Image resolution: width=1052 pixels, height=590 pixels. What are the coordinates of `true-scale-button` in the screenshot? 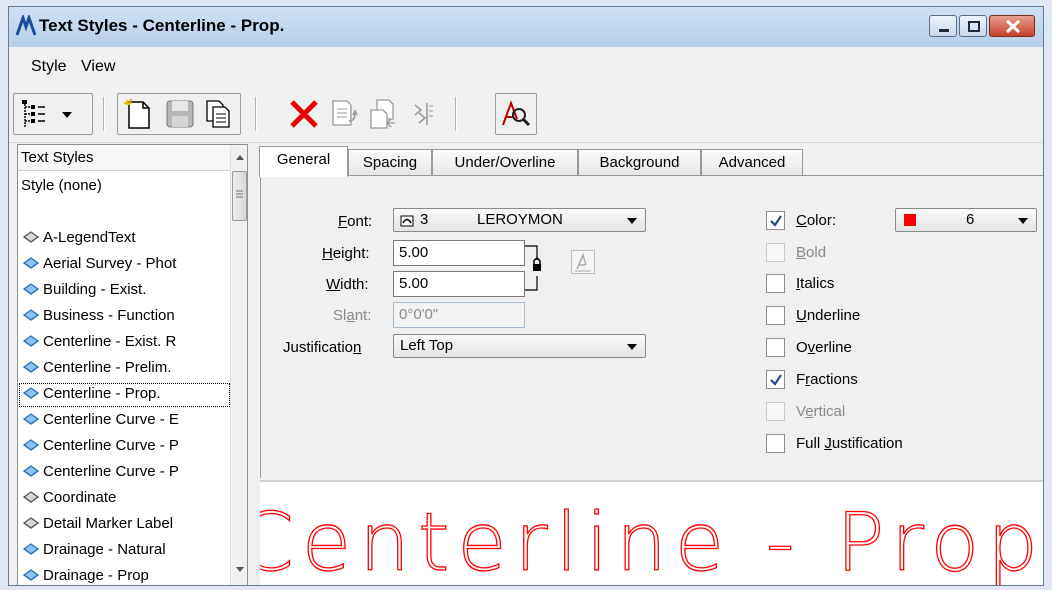 It's located at (583, 262).